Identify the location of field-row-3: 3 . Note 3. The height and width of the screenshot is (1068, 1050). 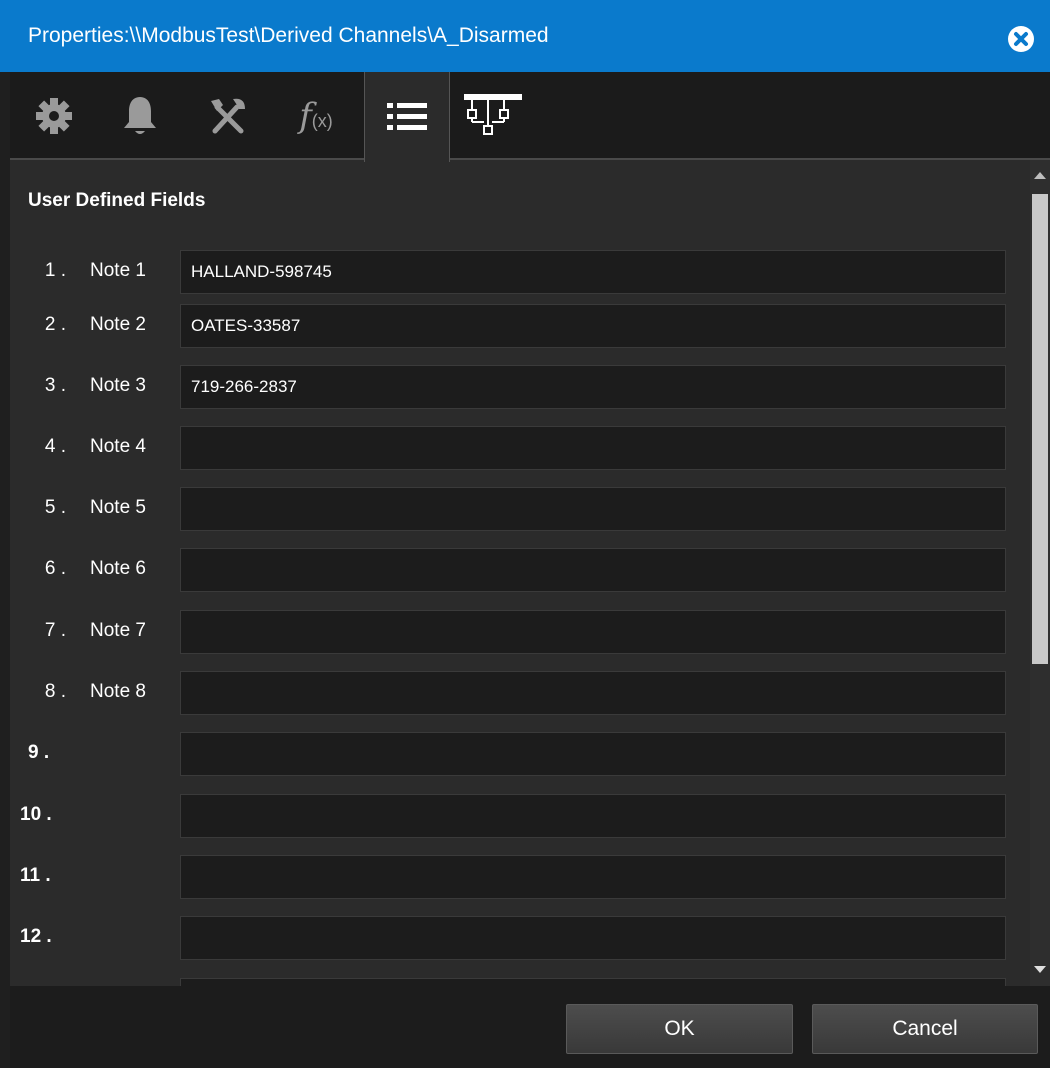
(515, 388).